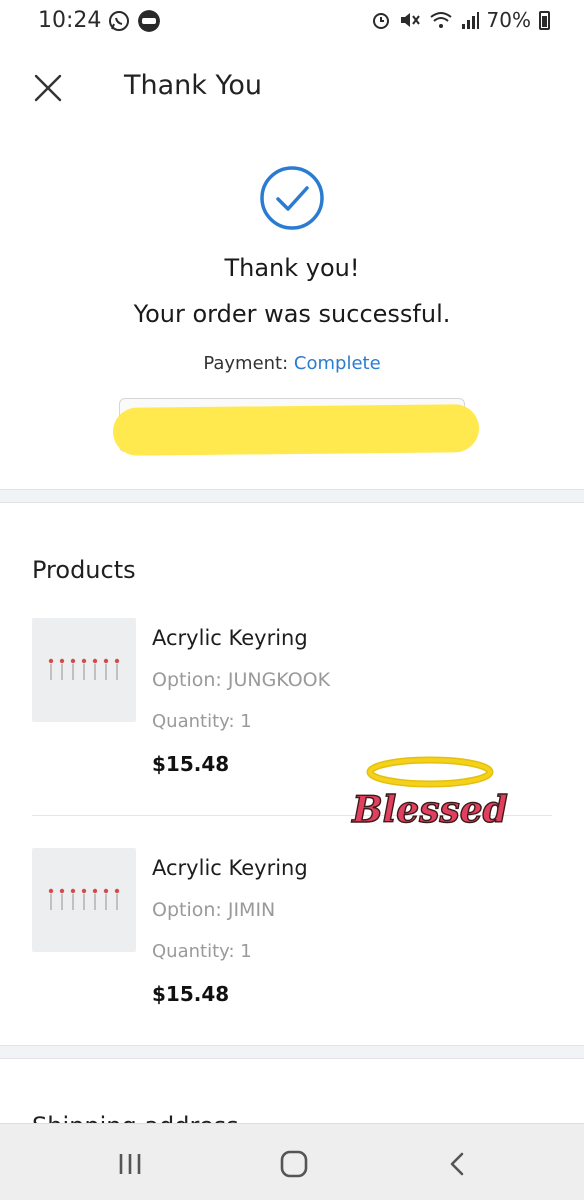  I want to click on recent-apps-icon, so click(130, 1164).